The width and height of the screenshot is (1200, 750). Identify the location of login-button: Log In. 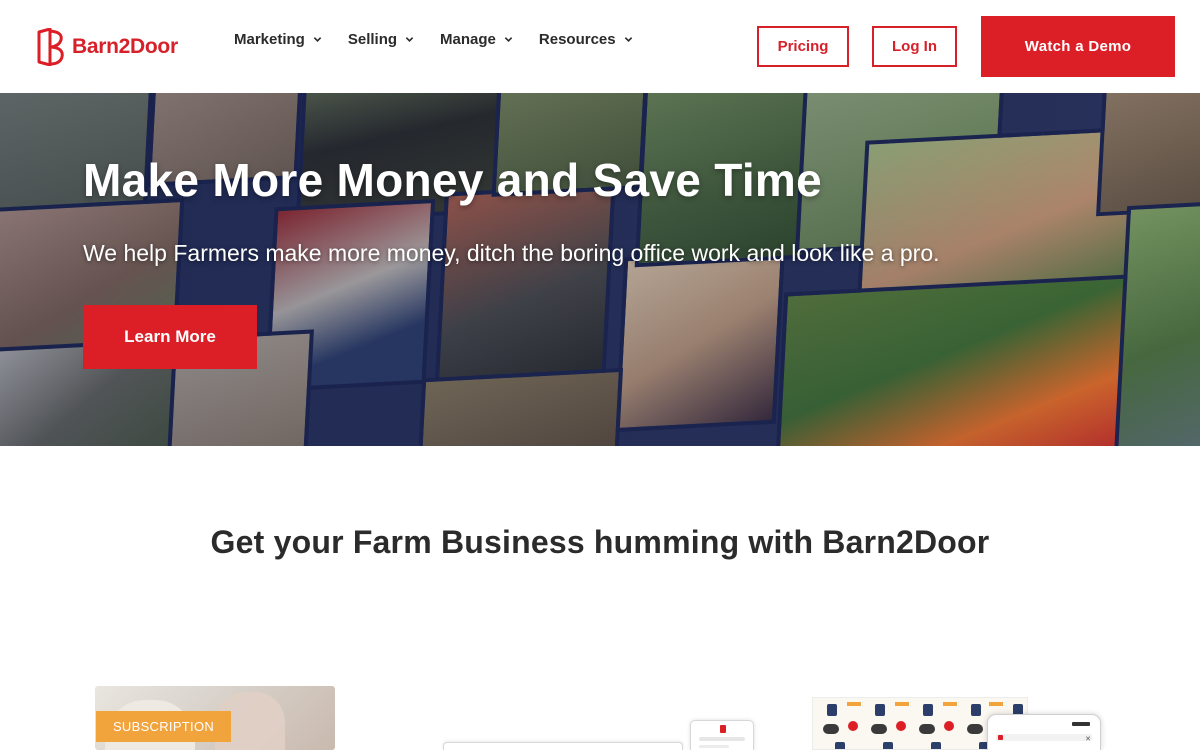
(914, 46).